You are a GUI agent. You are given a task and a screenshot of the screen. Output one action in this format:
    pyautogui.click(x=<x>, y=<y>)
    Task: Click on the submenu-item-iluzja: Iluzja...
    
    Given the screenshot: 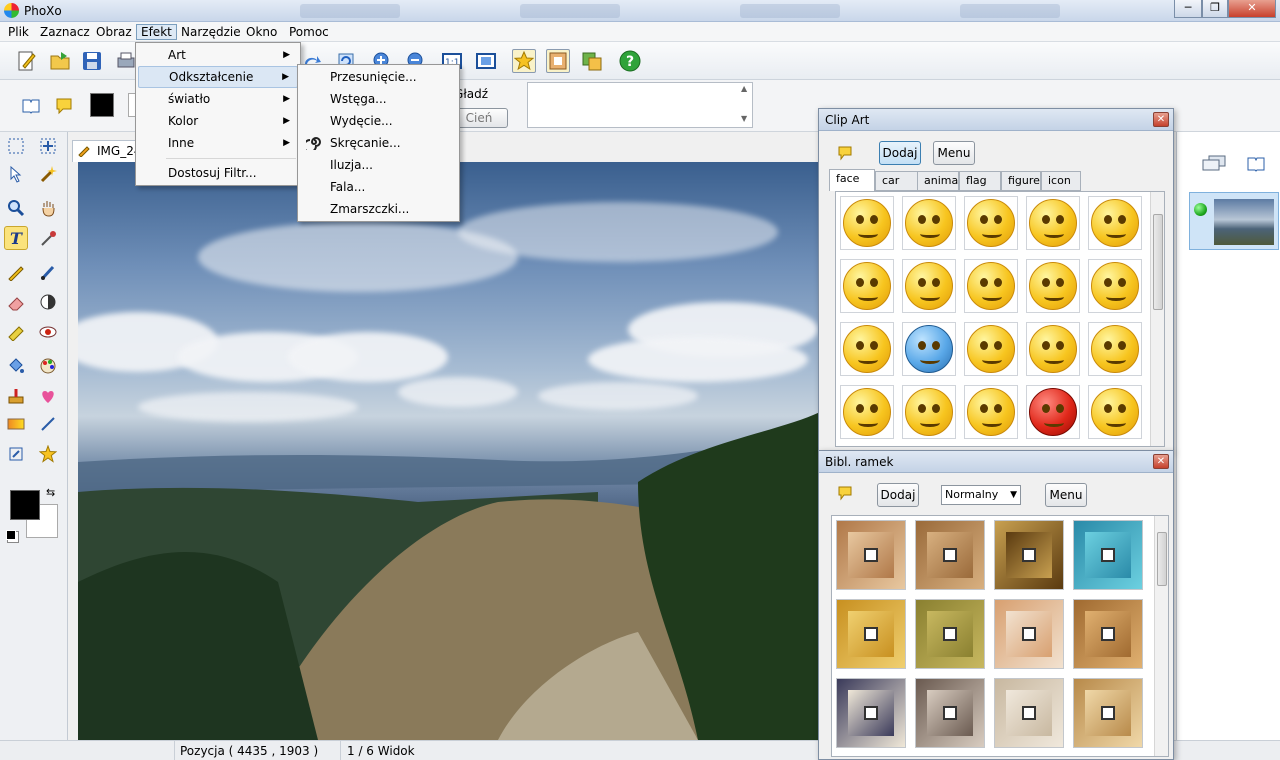 What is the action you would take?
    pyautogui.click(x=378, y=165)
    